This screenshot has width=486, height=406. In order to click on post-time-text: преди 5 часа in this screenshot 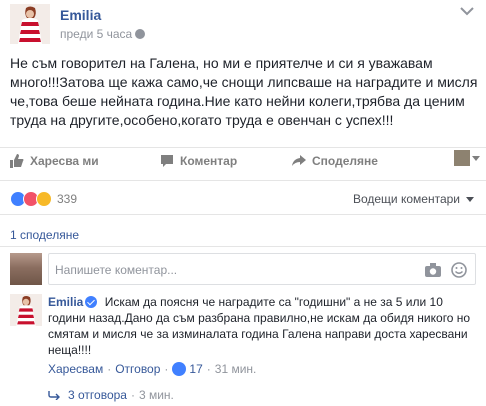, I will do `click(96, 34)`.